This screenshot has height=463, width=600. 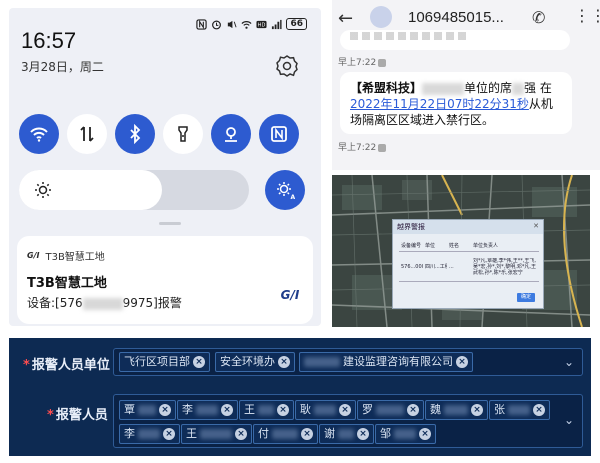 I want to click on table-header: 单位负责人, so click(x=486, y=246).